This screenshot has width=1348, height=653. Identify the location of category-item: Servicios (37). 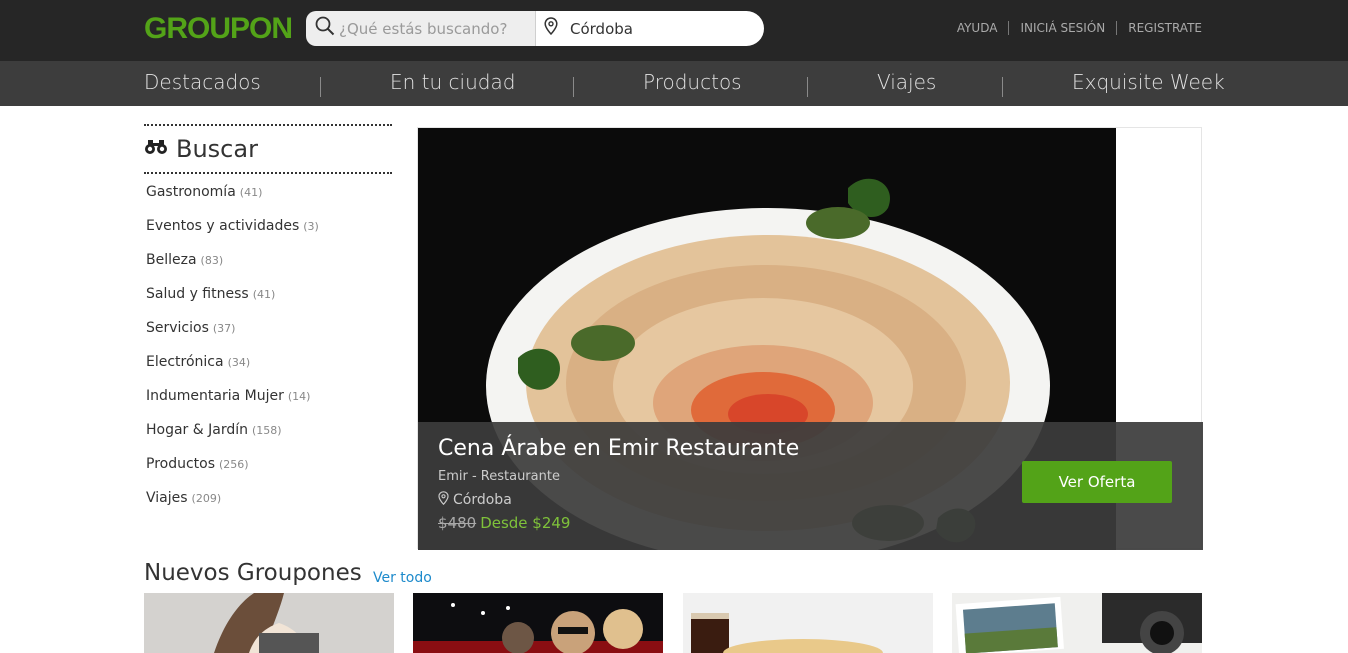
(268, 337).